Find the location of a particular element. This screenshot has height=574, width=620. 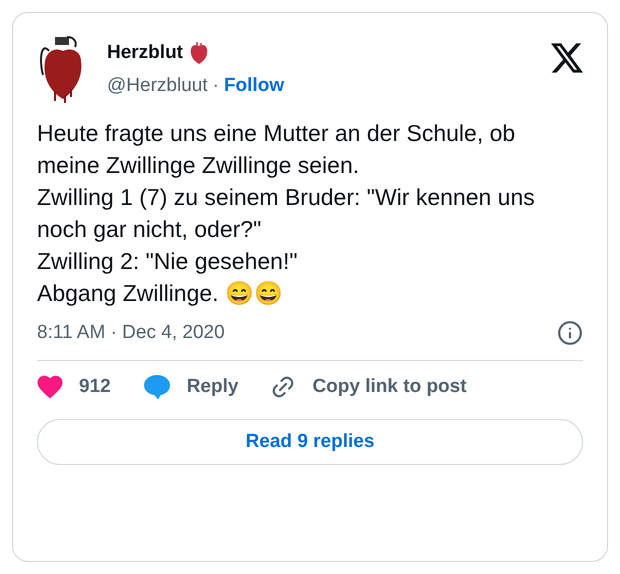

author-handle: @Herzbluut is located at coordinates (157, 86).